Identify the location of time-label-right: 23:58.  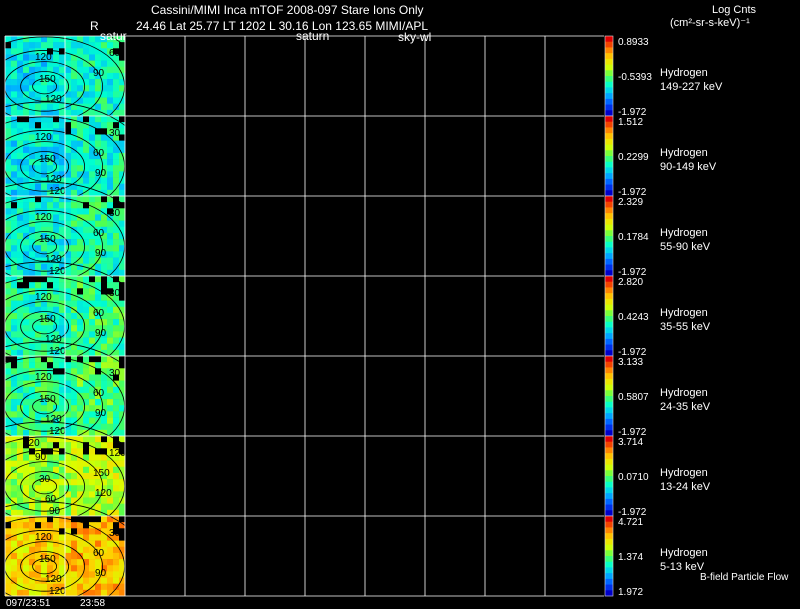
(93, 603).